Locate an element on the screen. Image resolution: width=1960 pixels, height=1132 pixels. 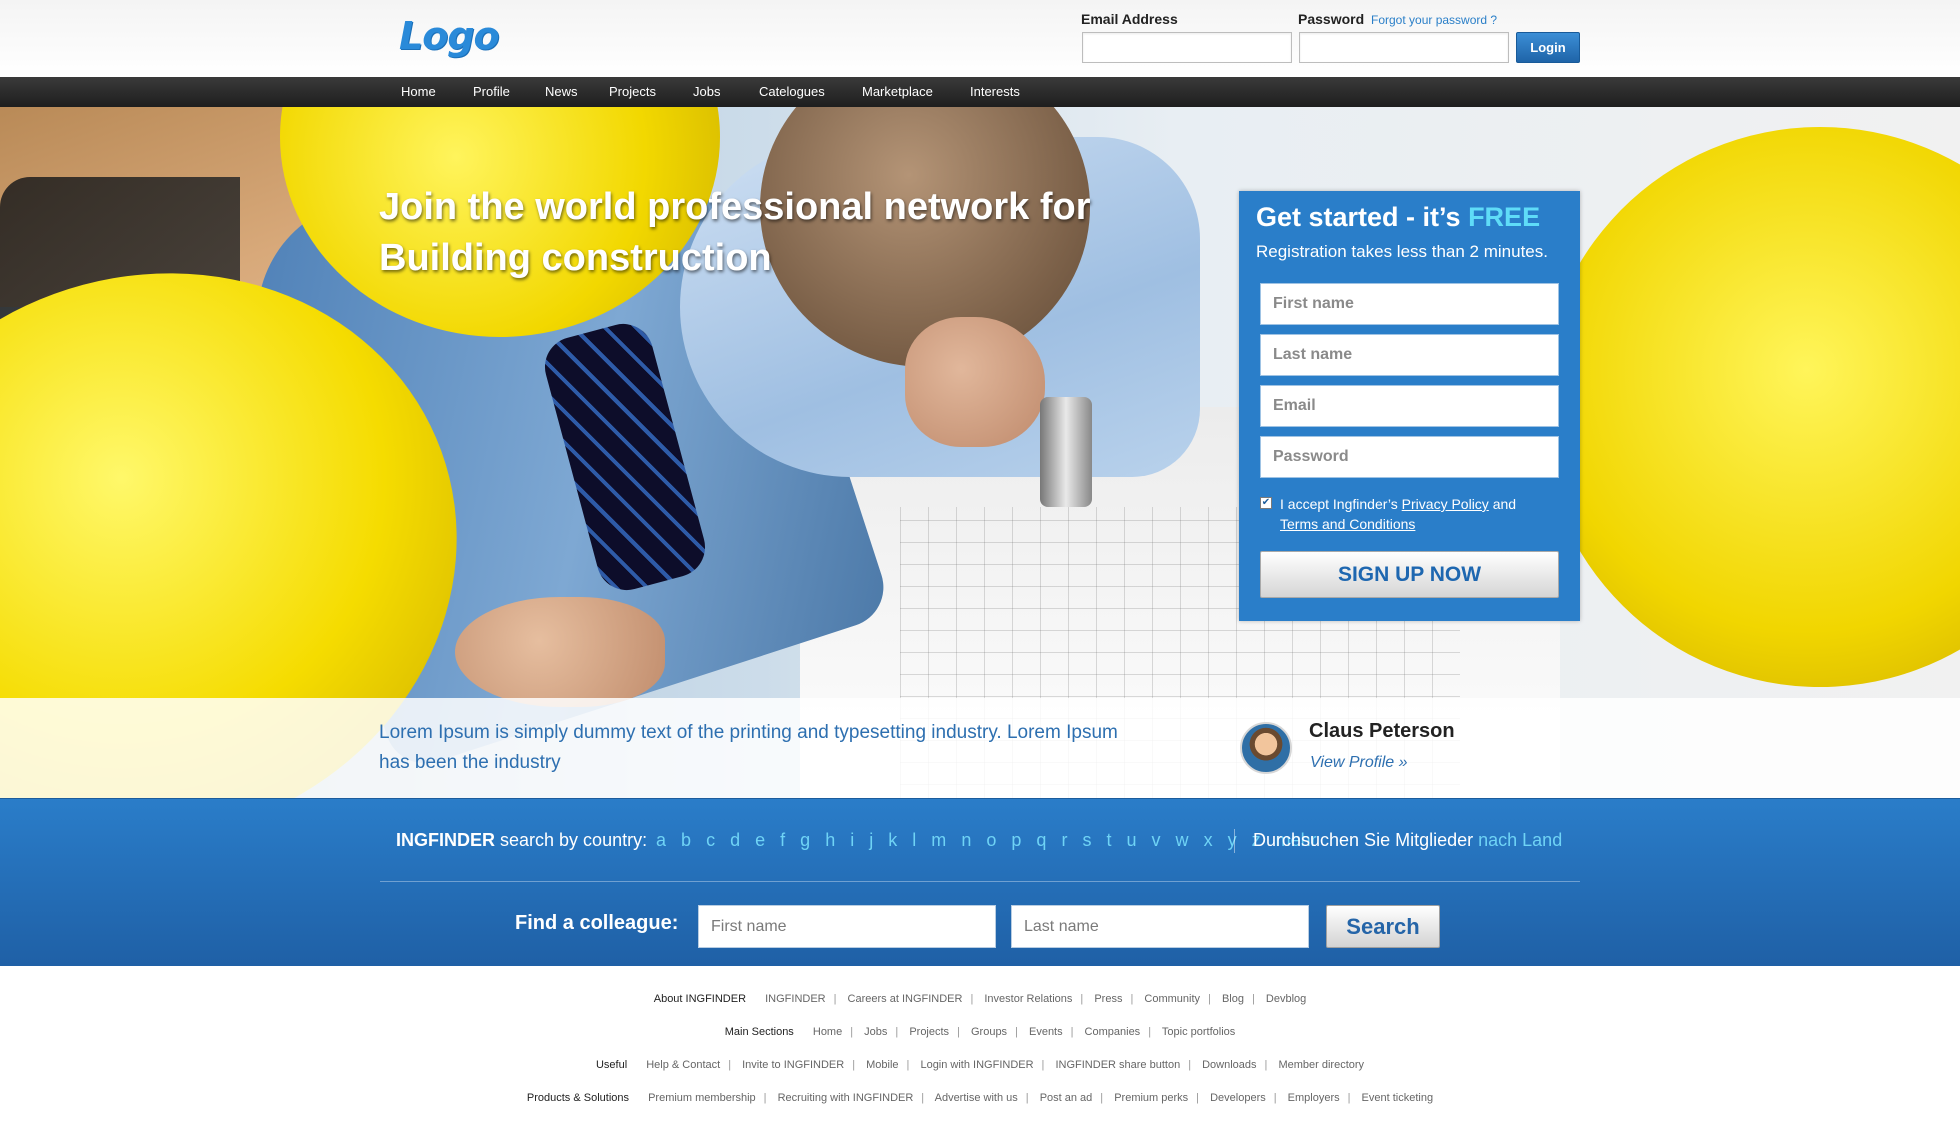
footer-link: Groups is located at coordinates (989, 1032).